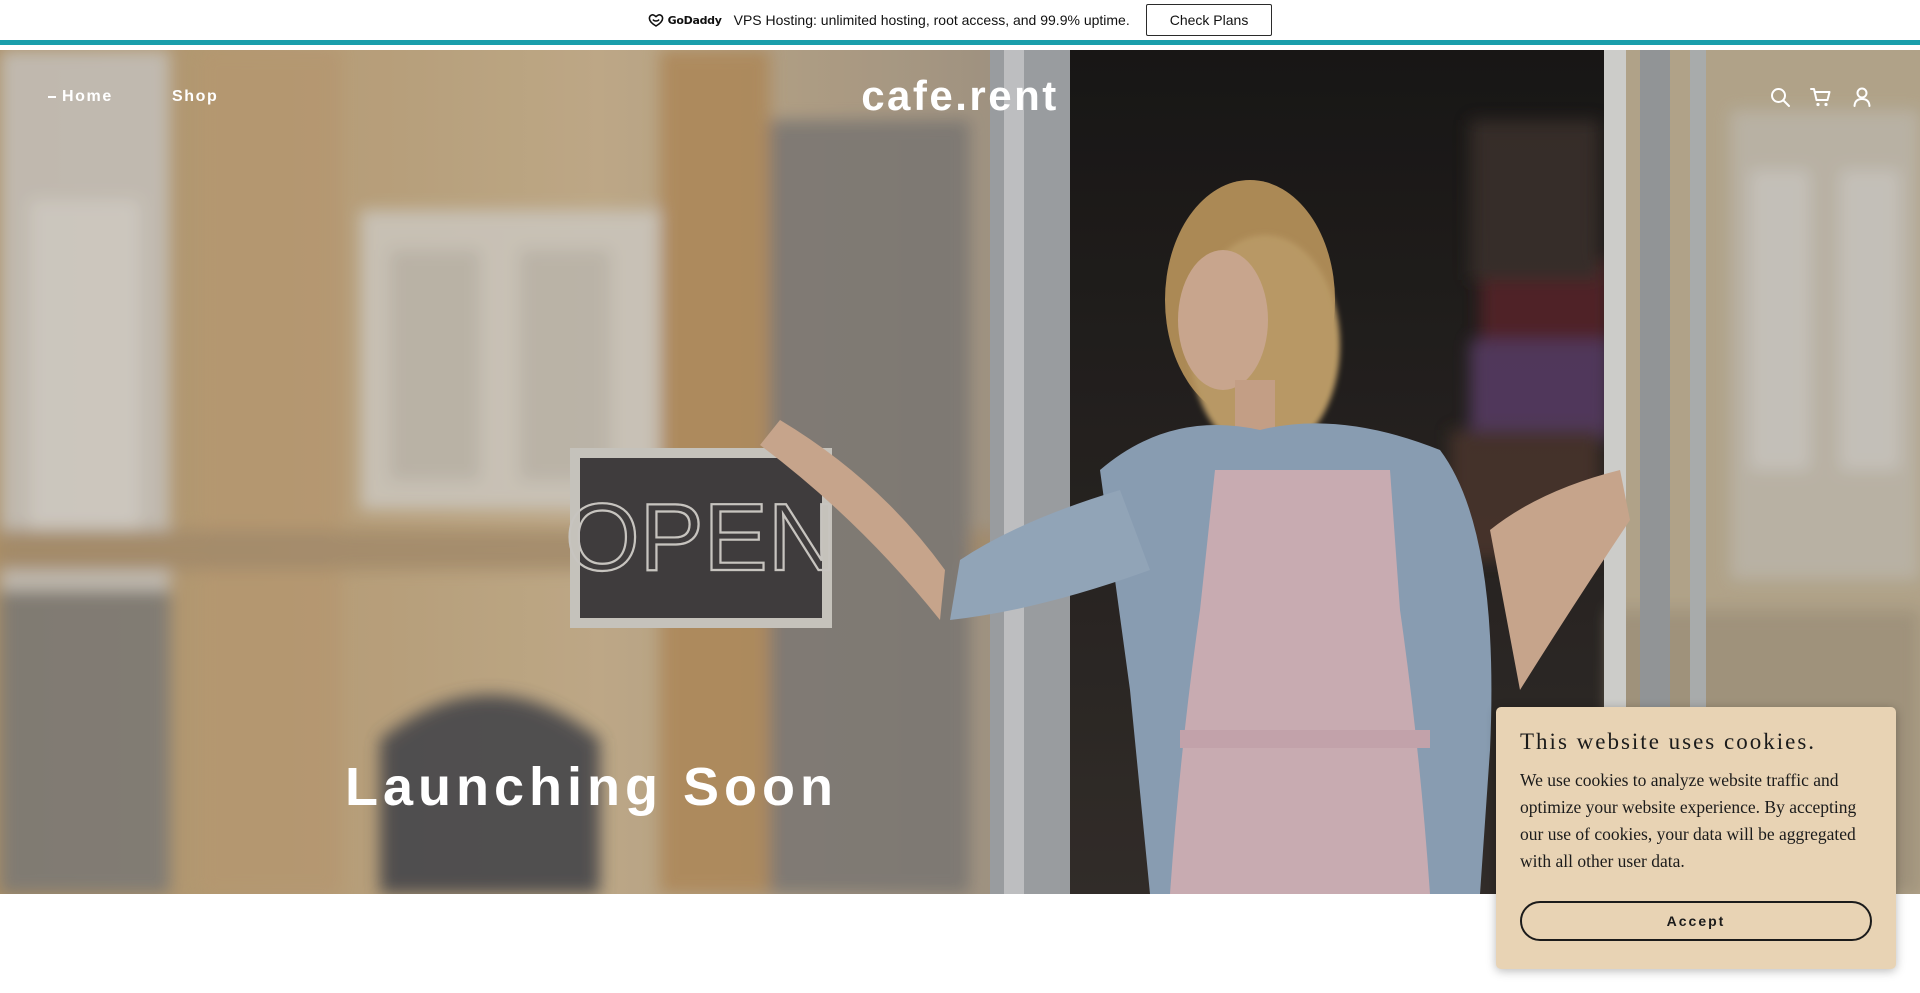 The height and width of the screenshot is (993, 1920). I want to click on cookie-title: This website uses cookies., so click(1668, 741).